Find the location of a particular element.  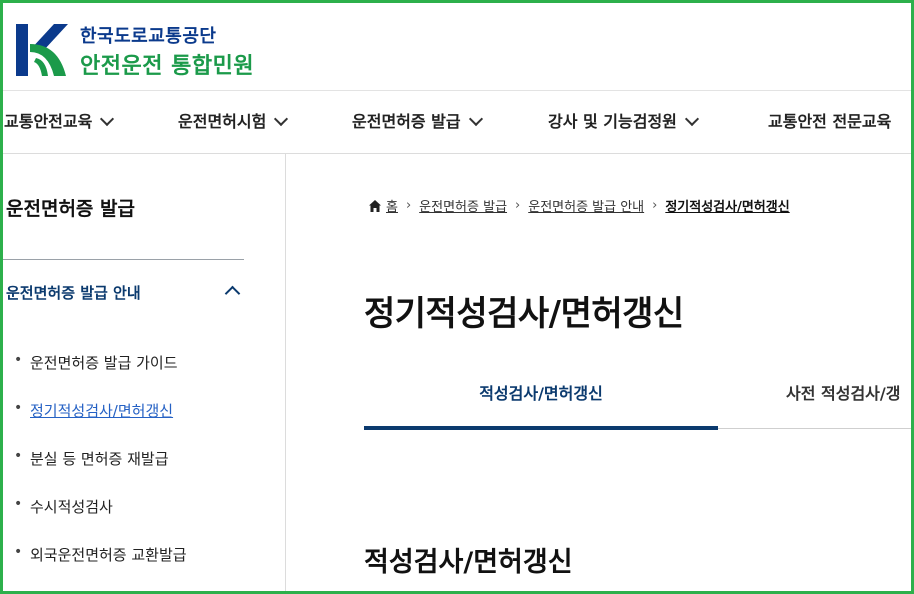

tab-pre-test: 사전 적성검사/갱 is located at coordinates (843, 396).